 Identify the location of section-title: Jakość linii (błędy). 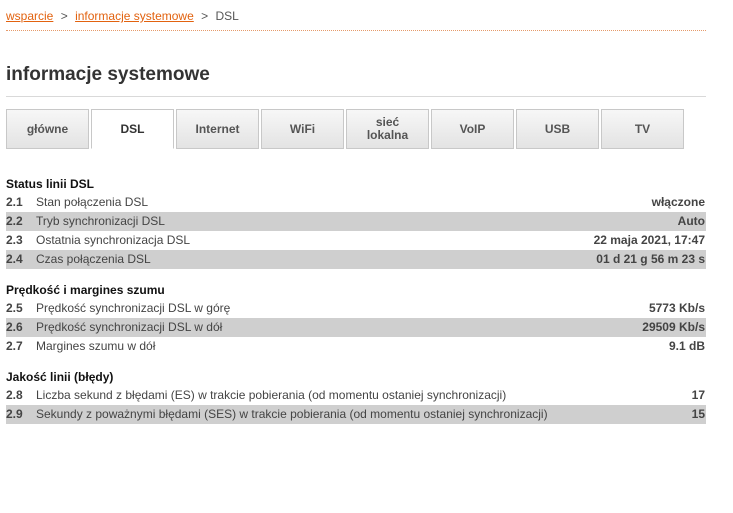
(60, 377).